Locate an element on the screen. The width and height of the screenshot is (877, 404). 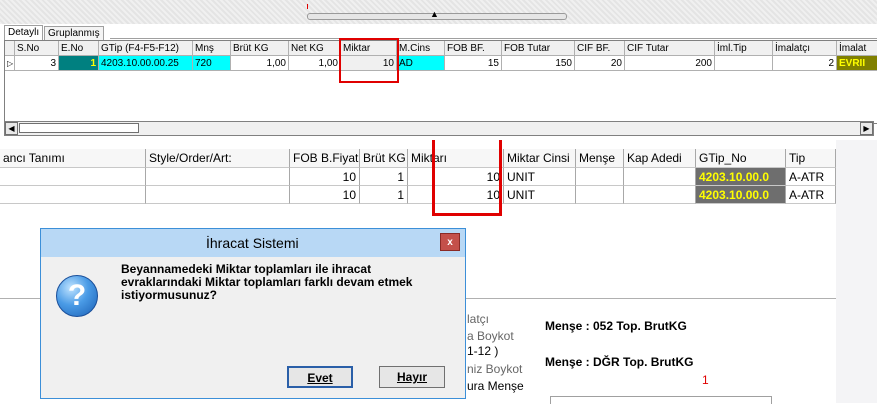
cell-mns: 720 is located at coordinates (212, 63).